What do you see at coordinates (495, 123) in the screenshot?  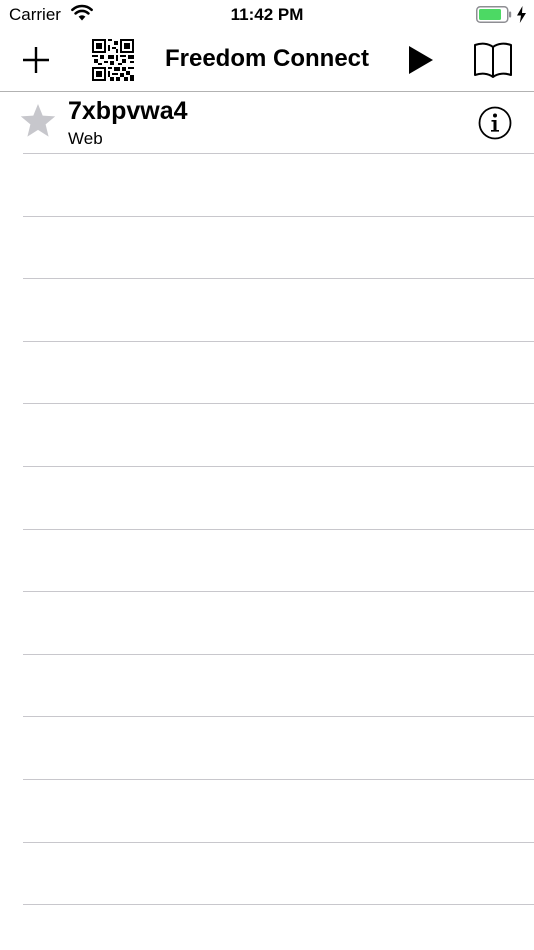 I see `info-icon` at bounding box center [495, 123].